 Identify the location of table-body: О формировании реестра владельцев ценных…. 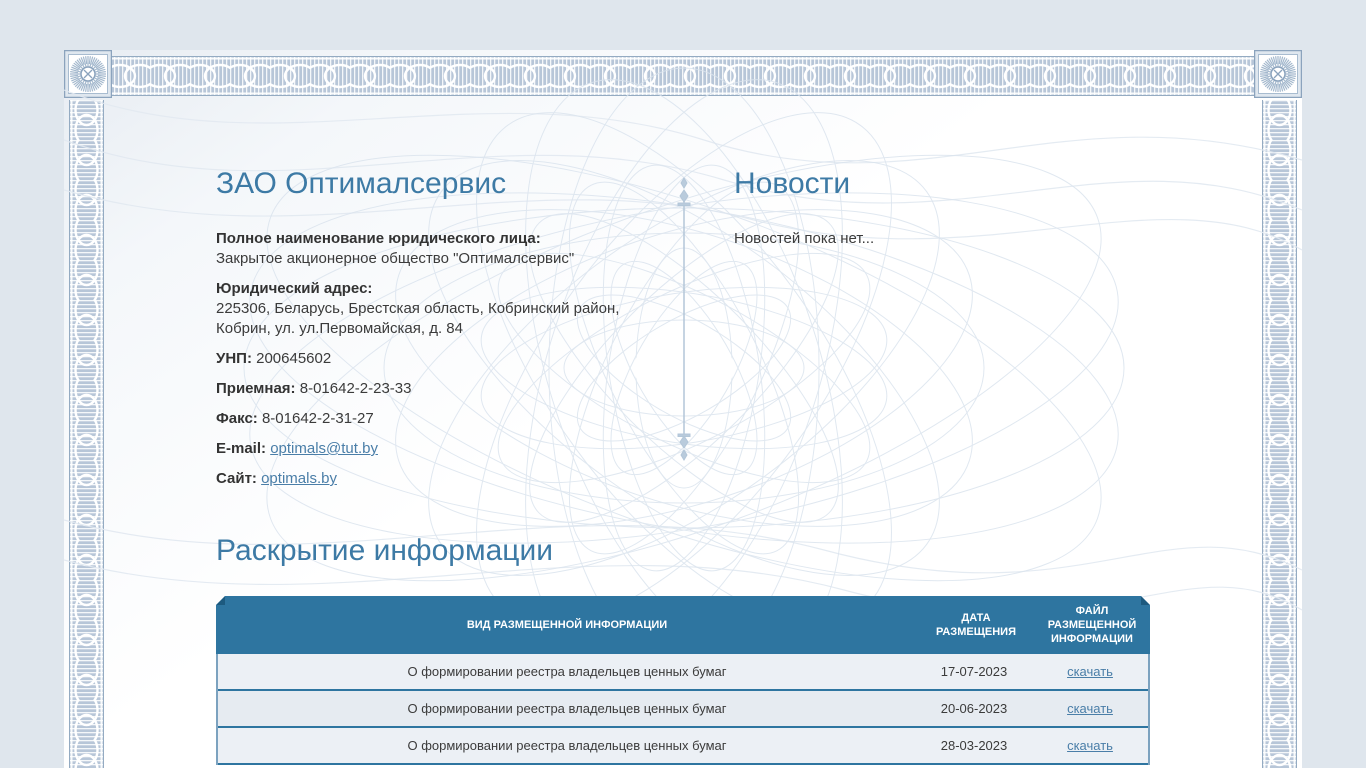
(683, 709).